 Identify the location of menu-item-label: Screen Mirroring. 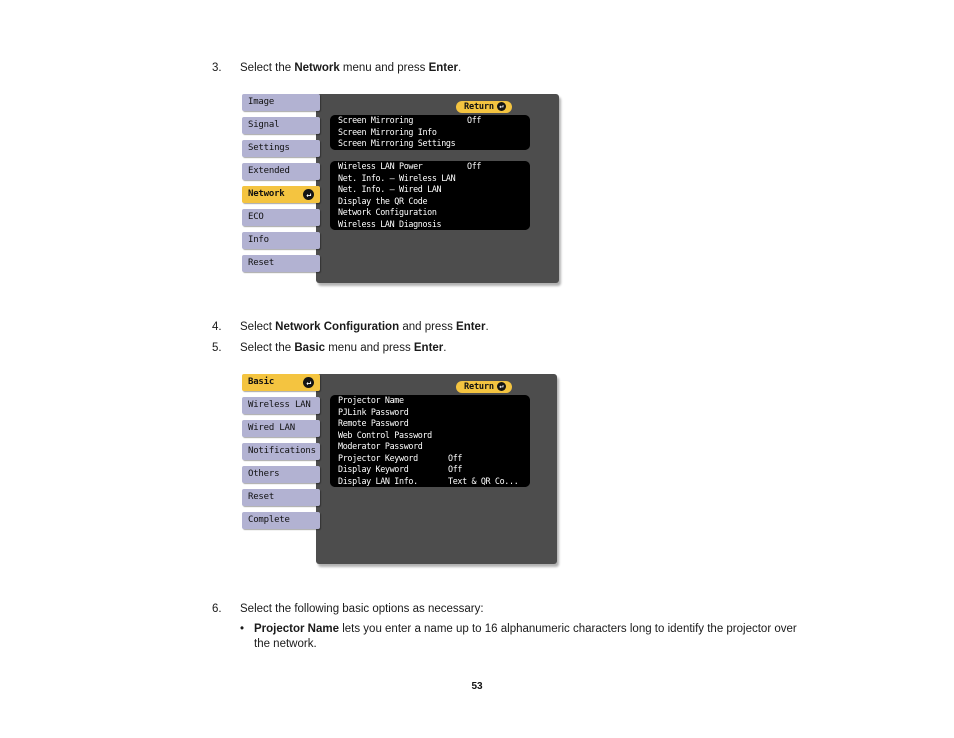
(376, 120).